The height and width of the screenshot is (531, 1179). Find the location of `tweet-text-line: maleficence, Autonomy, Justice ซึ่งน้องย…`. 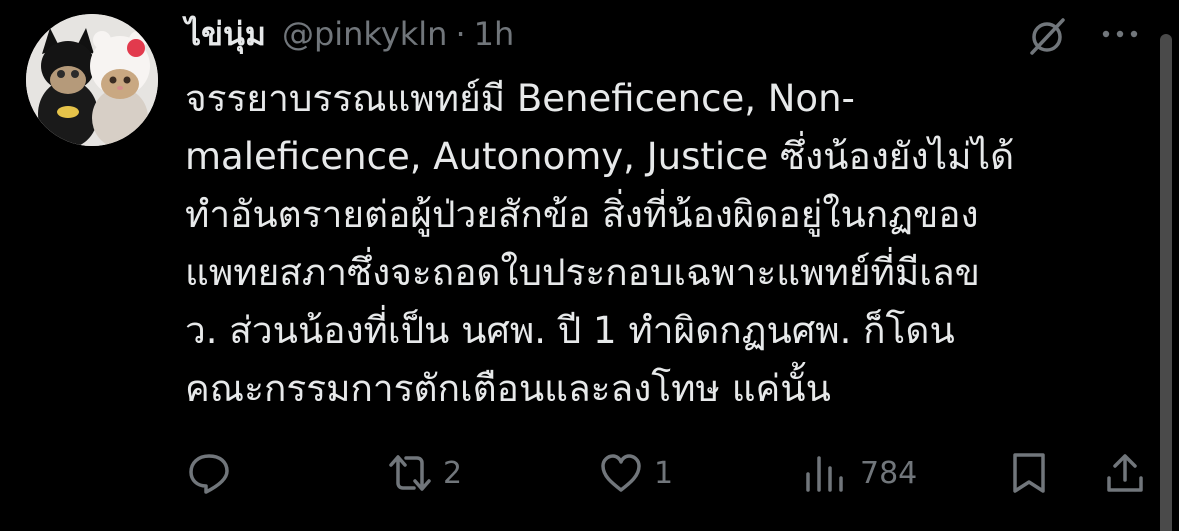

tweet-text-line: maleficence, Autonomy, Justice ซึ่งน้องย… is located at coordinates (600, 156).